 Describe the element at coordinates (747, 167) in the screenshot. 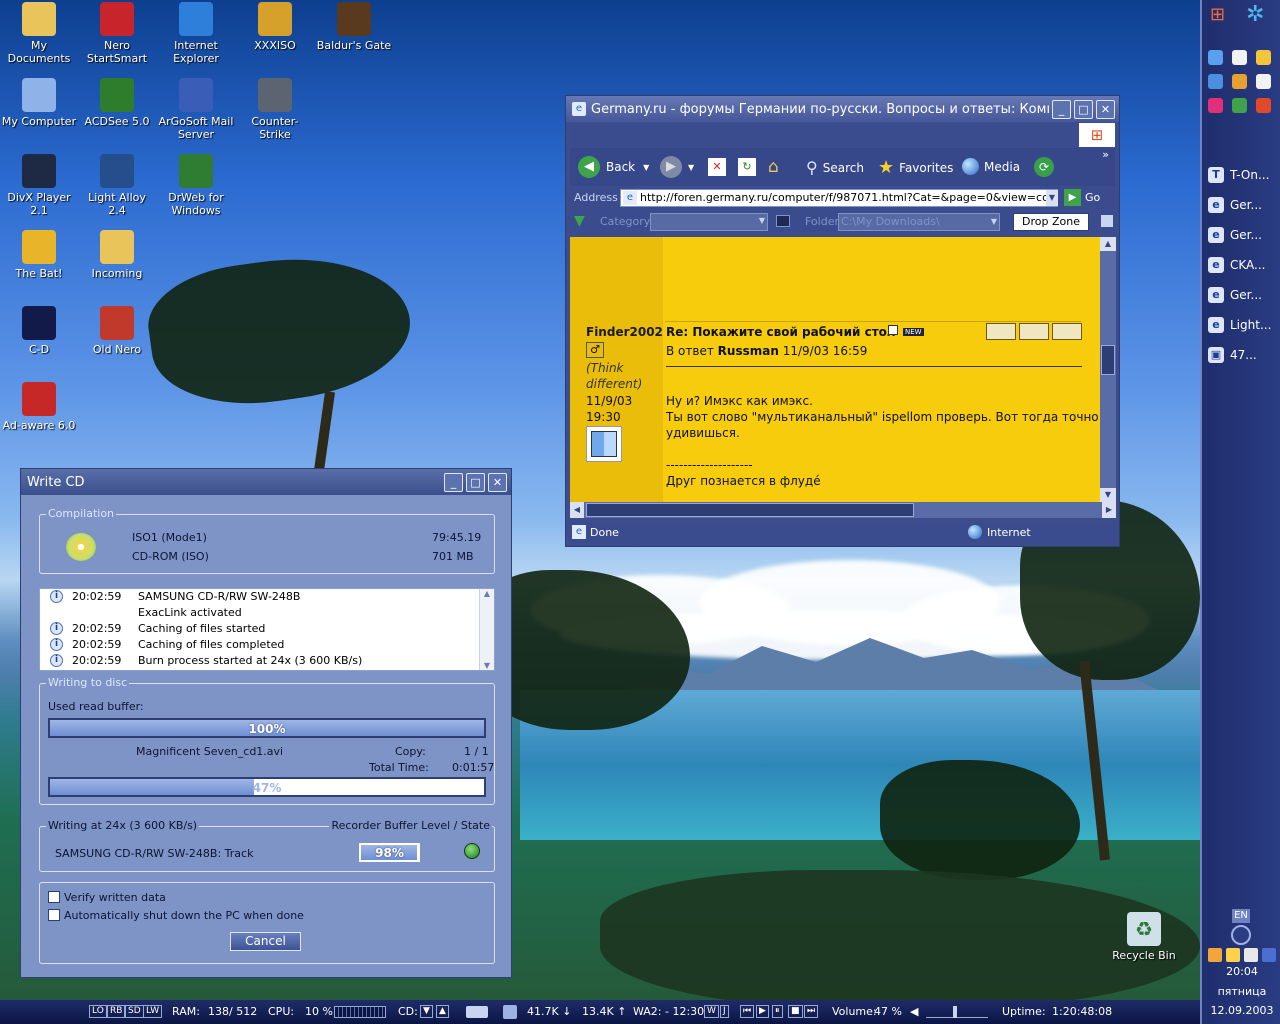

I see `refresh-icon: ↻` at that location.